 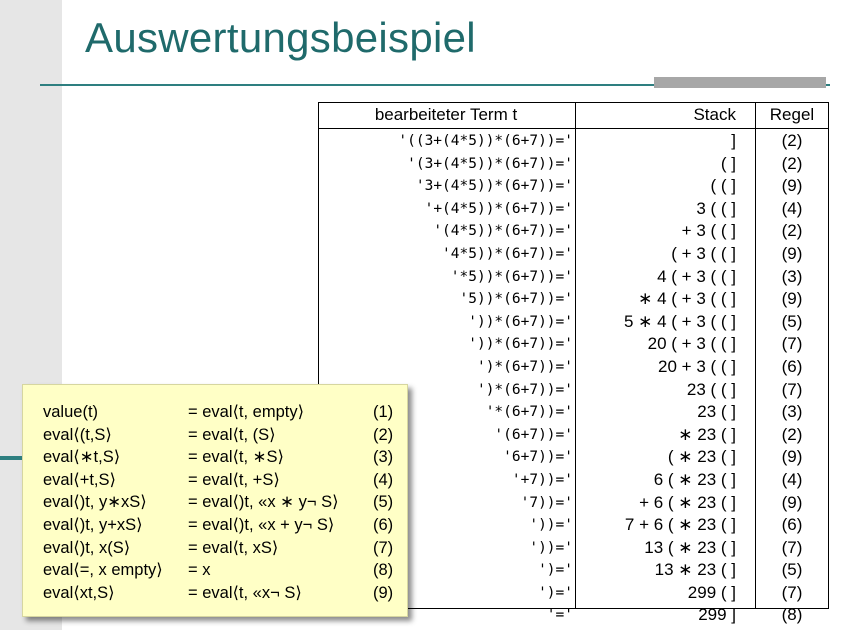 I want to click on table-row: '((3+(4*5))*(6+7))='] (2), so click(x=573, y=141).